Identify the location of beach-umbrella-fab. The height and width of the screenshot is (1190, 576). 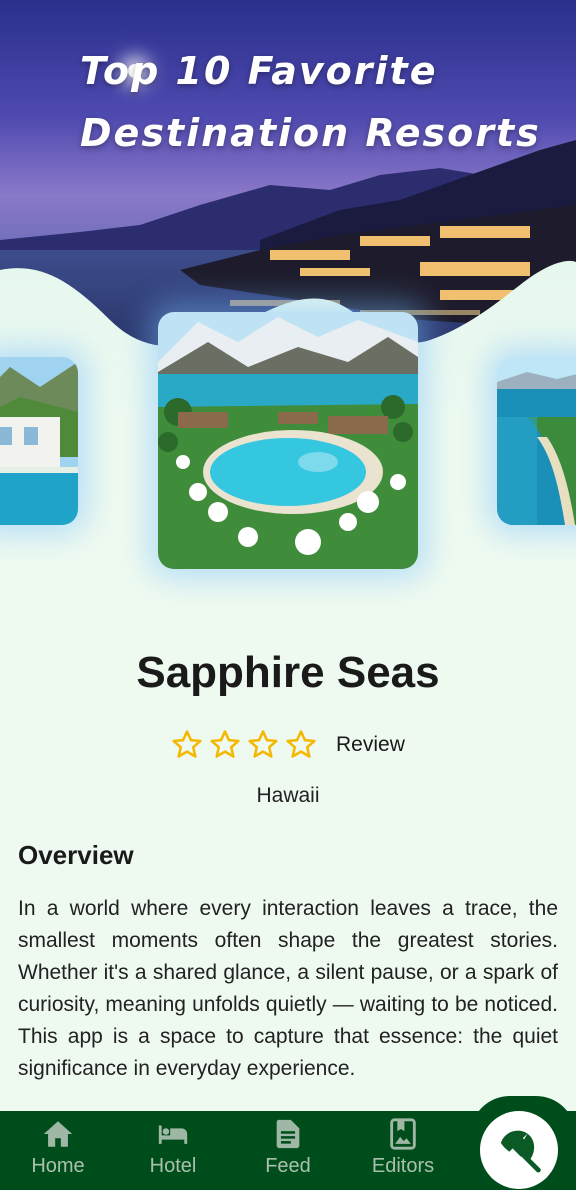
(519, 1150).